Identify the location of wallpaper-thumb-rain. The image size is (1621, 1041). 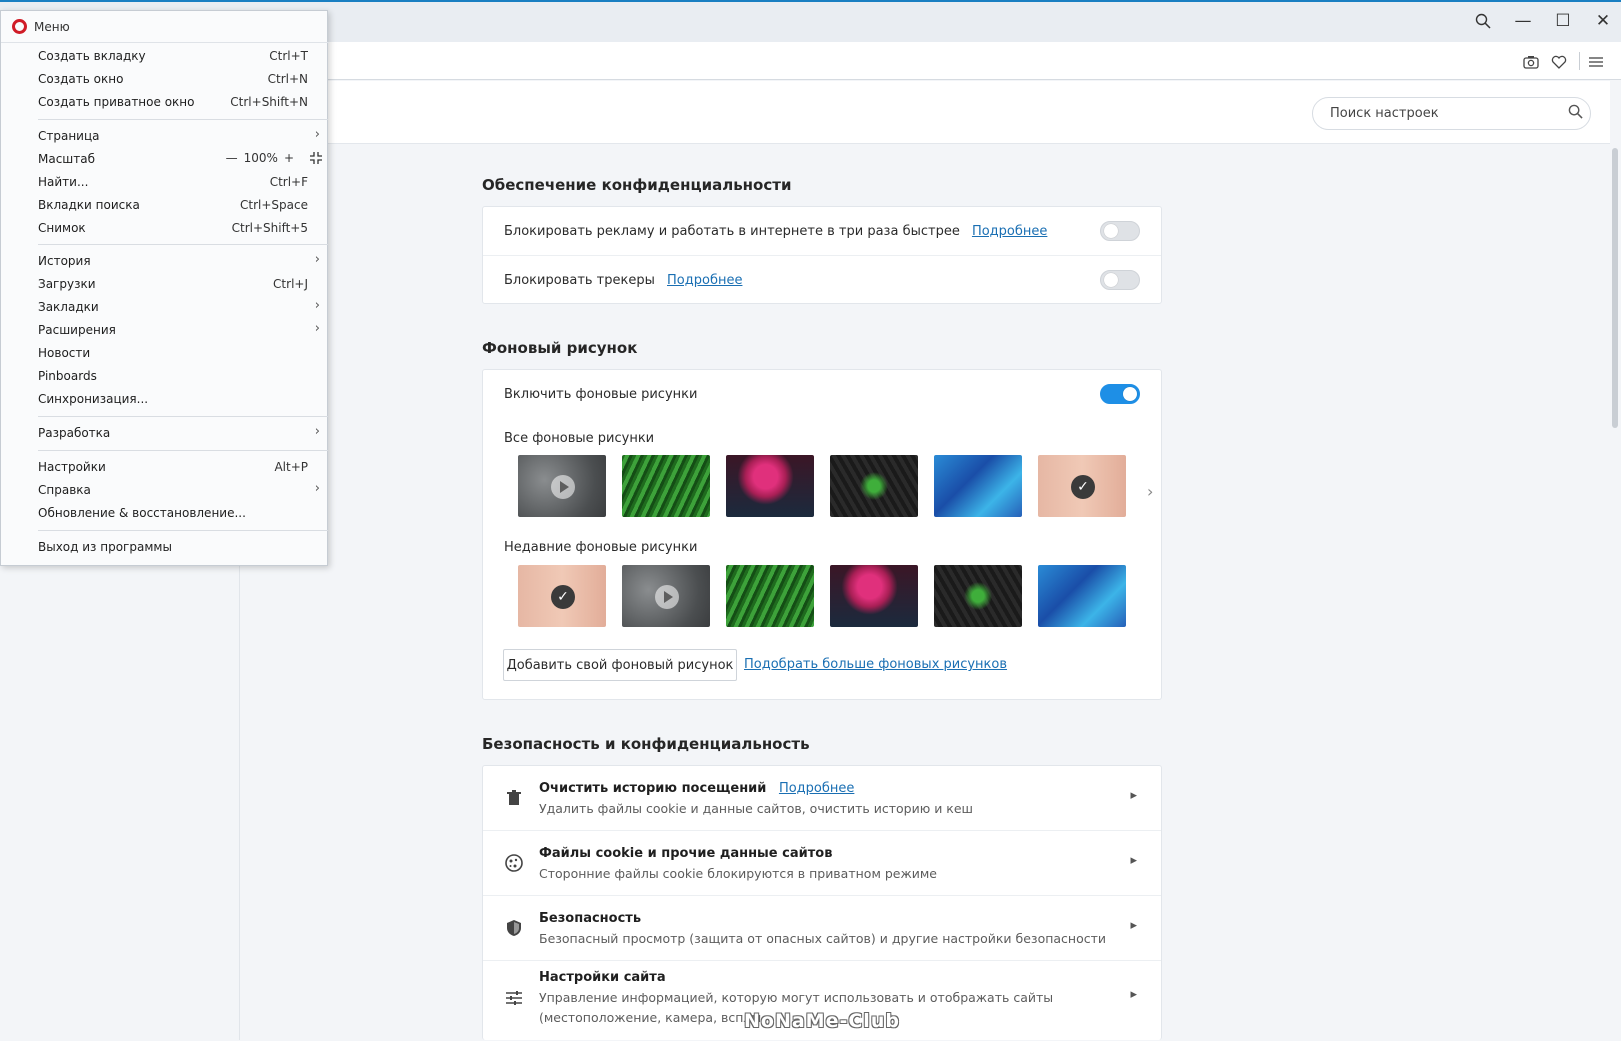
(562, 486).